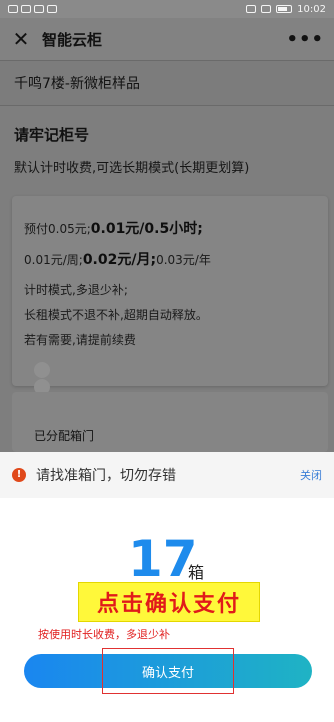  What do you see at coordinates (167, 83) in the screenshot?
I see `location-row: 千鸣7楼-新微柜样品` at bounding box center [167, 83].